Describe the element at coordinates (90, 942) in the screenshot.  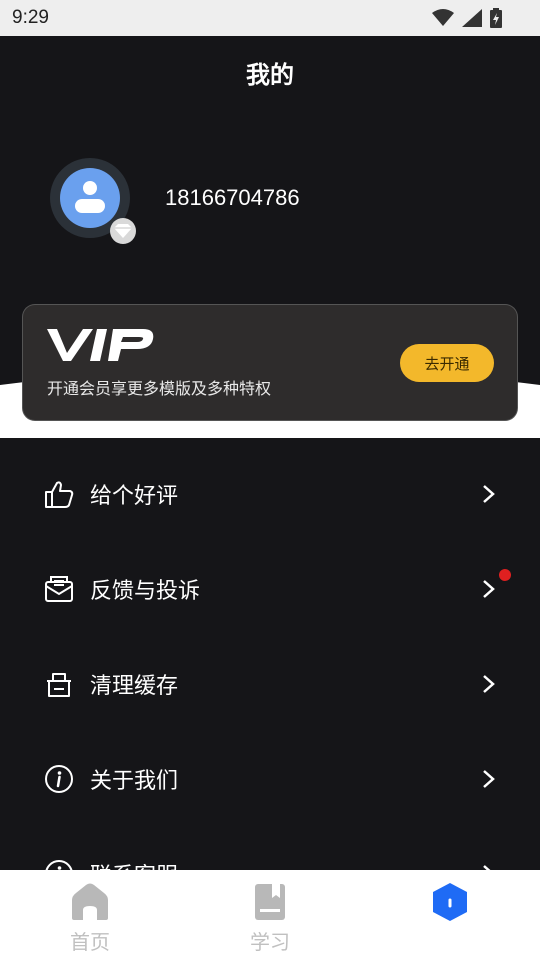
I see `tab-label: 首页` at that location.